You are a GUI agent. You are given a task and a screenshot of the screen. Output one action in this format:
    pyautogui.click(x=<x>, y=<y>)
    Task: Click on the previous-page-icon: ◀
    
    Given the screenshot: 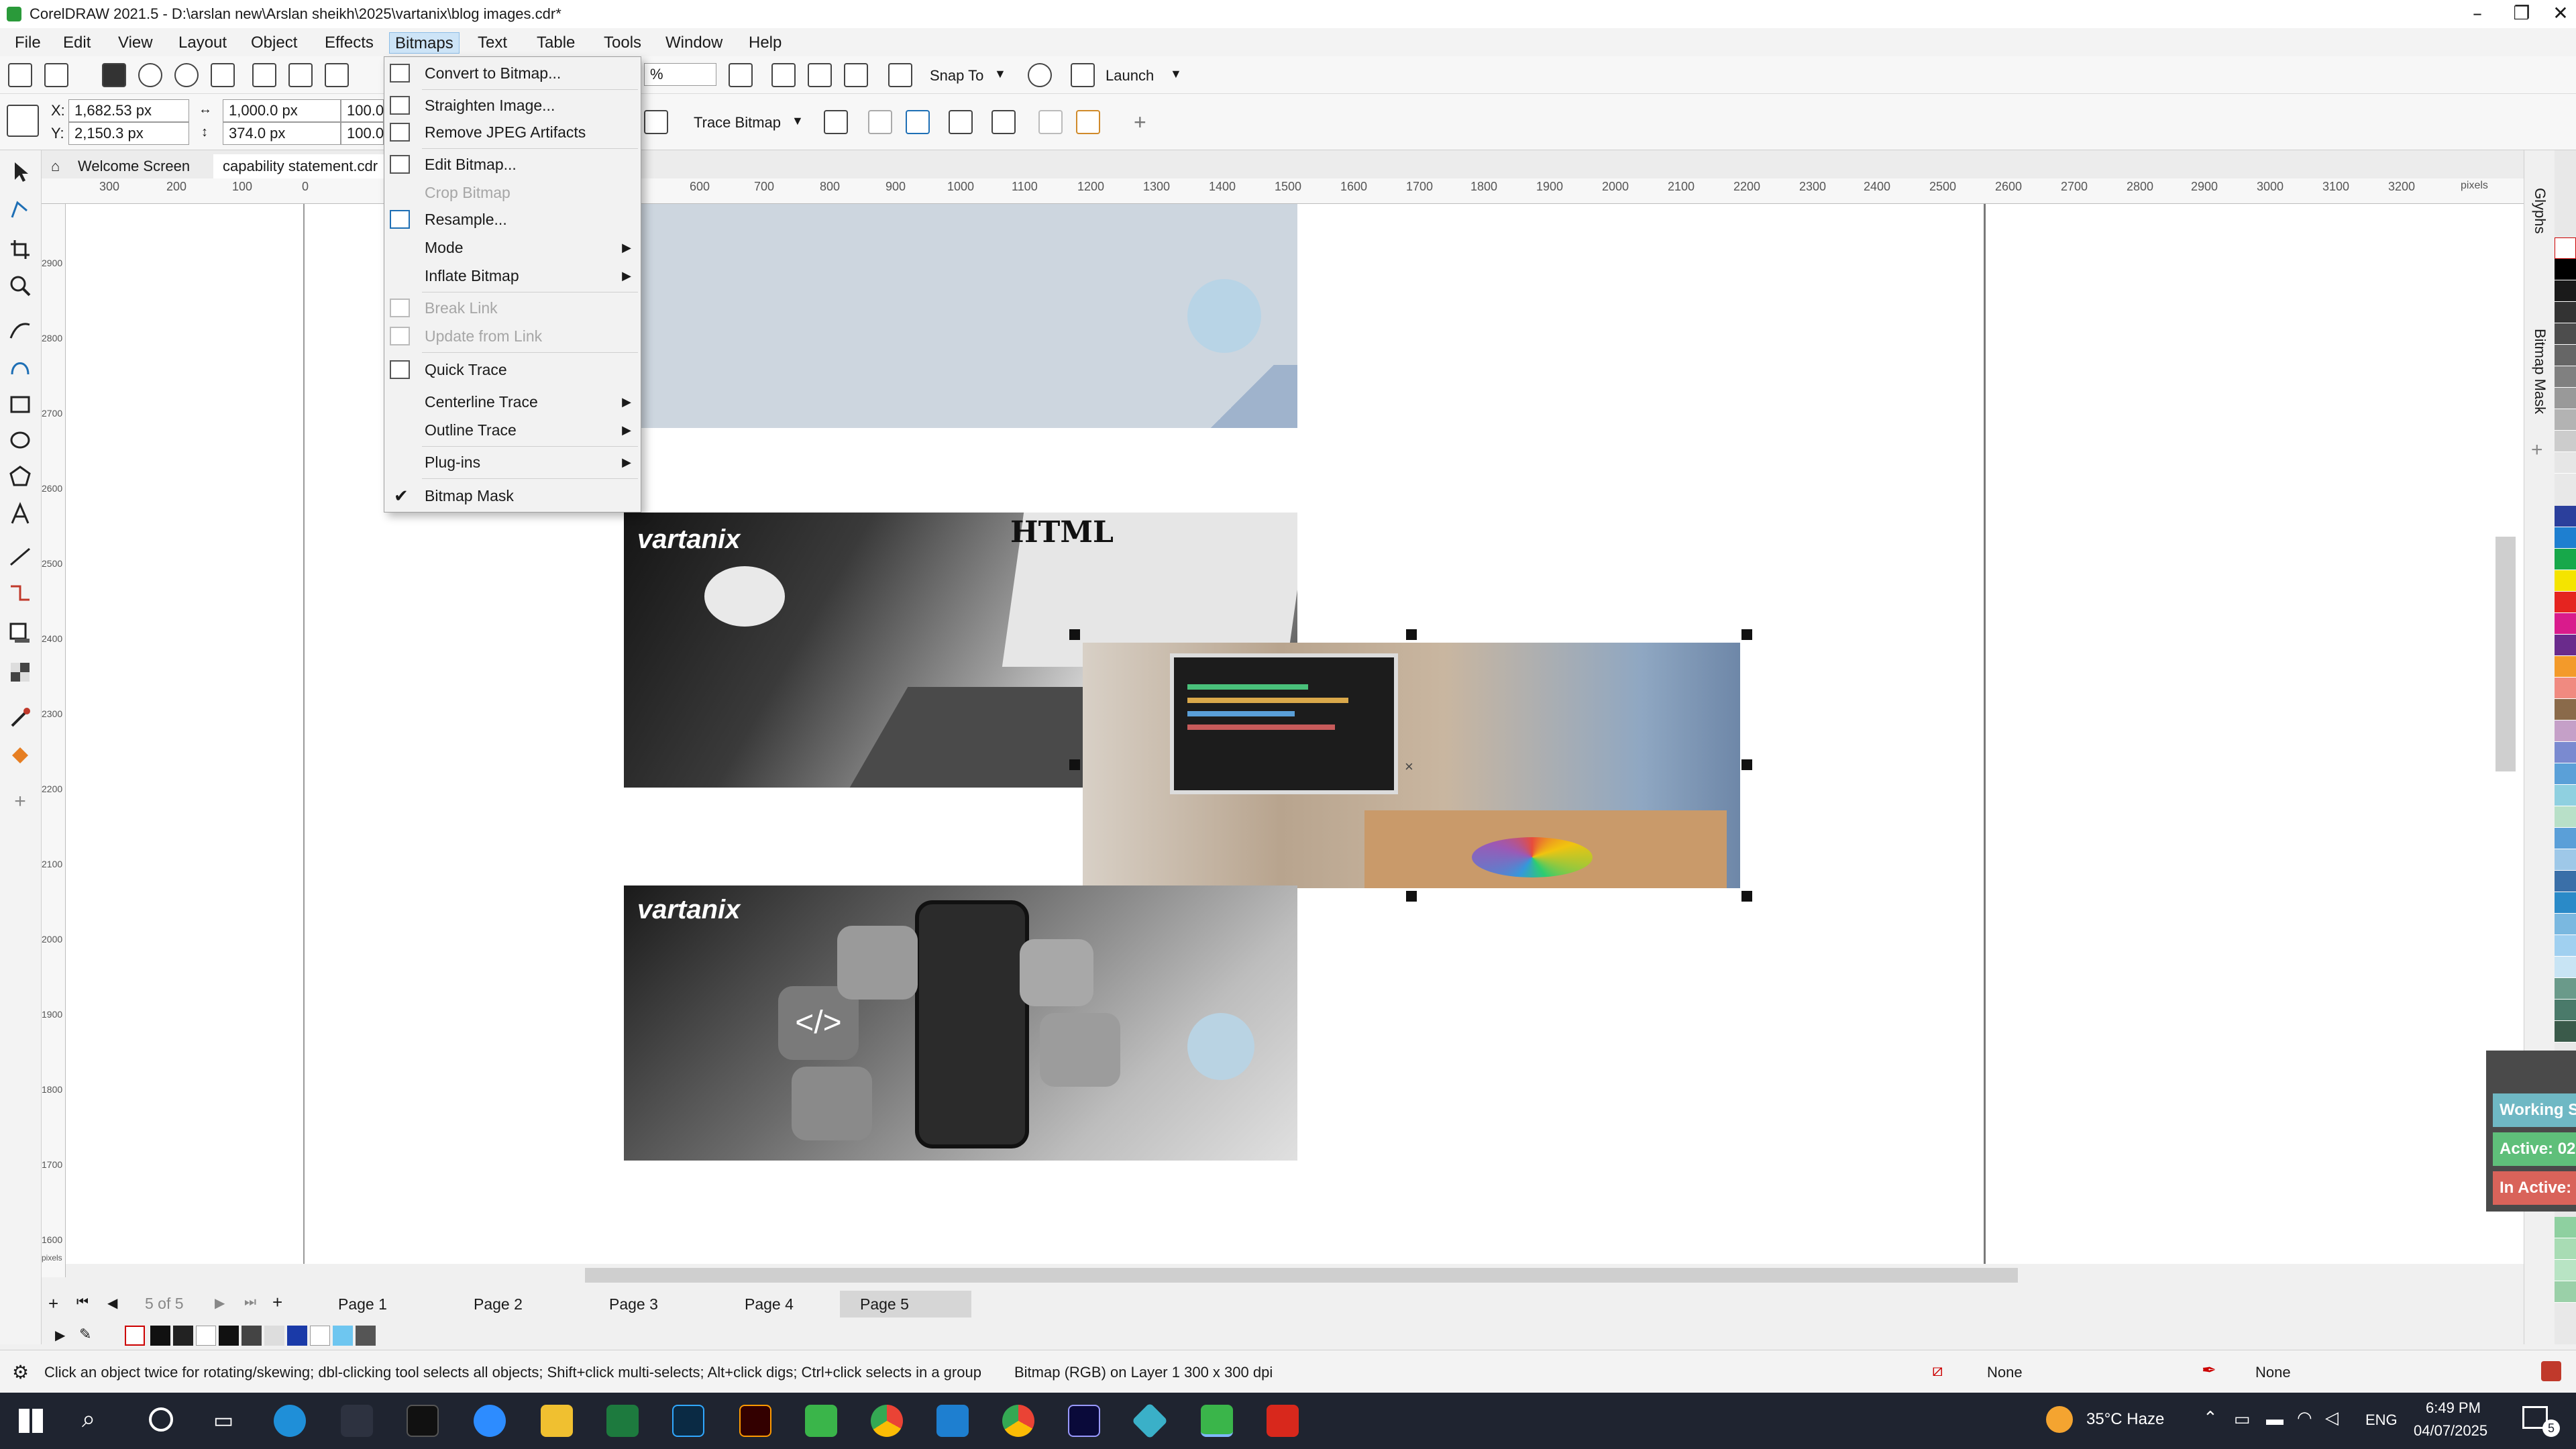 What is the action you would take?
    pyautogui.click(x=112, y=1303)
    